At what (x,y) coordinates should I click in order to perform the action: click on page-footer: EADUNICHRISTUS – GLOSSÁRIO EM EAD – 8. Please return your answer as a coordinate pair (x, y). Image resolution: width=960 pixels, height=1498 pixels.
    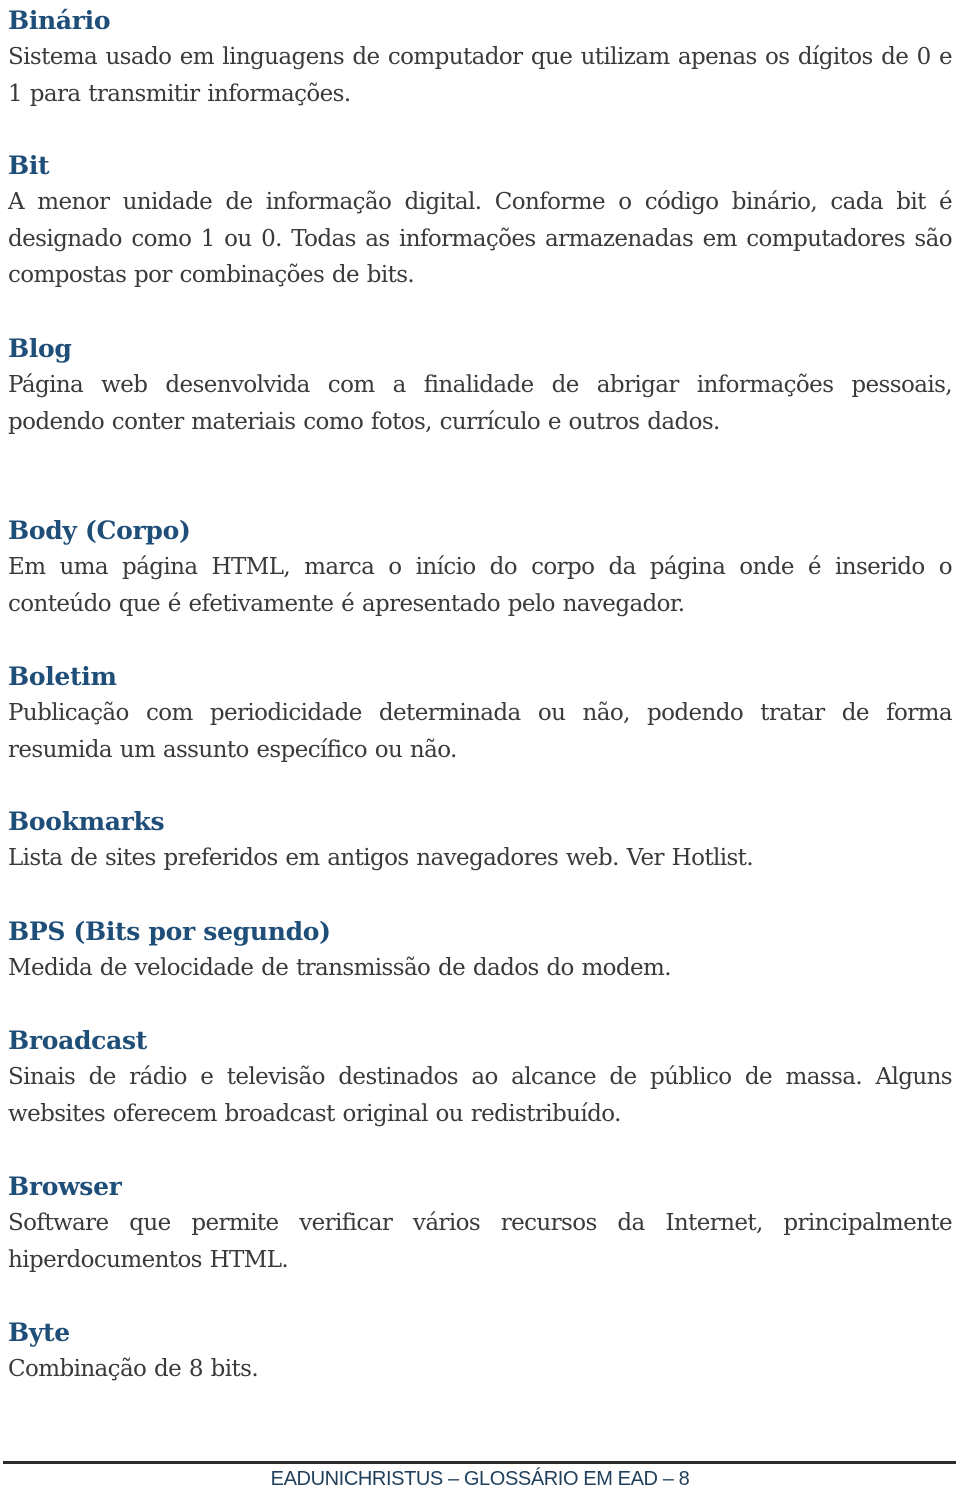
    Looking at the image, I should click on (480, 1479).